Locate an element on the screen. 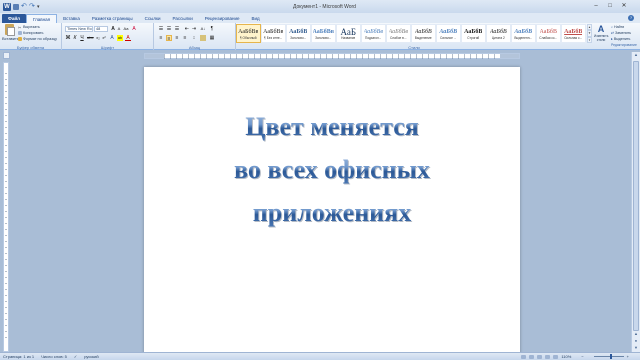 This screenshot has height=360, width=640. brush-icon is located at coordinates (20, 39).